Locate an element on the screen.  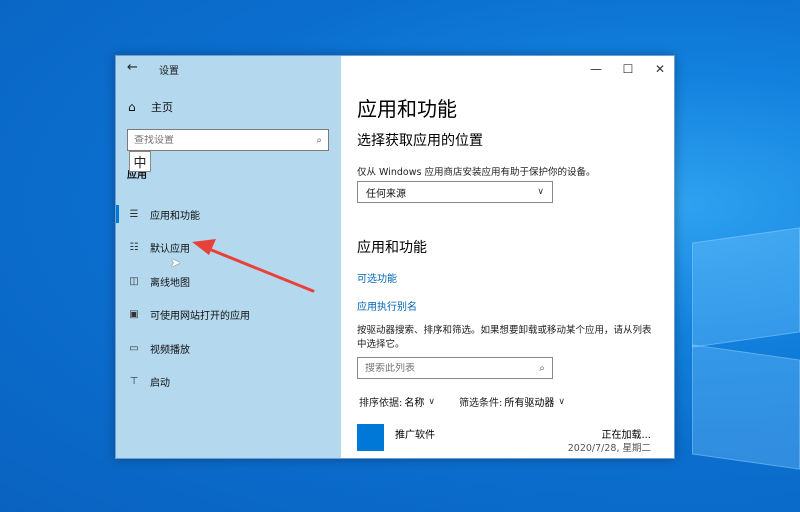
sort-filter-bar: 排序依据: 名称 ∨ 筛选条件: 所有驱动器 ∨ is located at coordinates (474, 402).